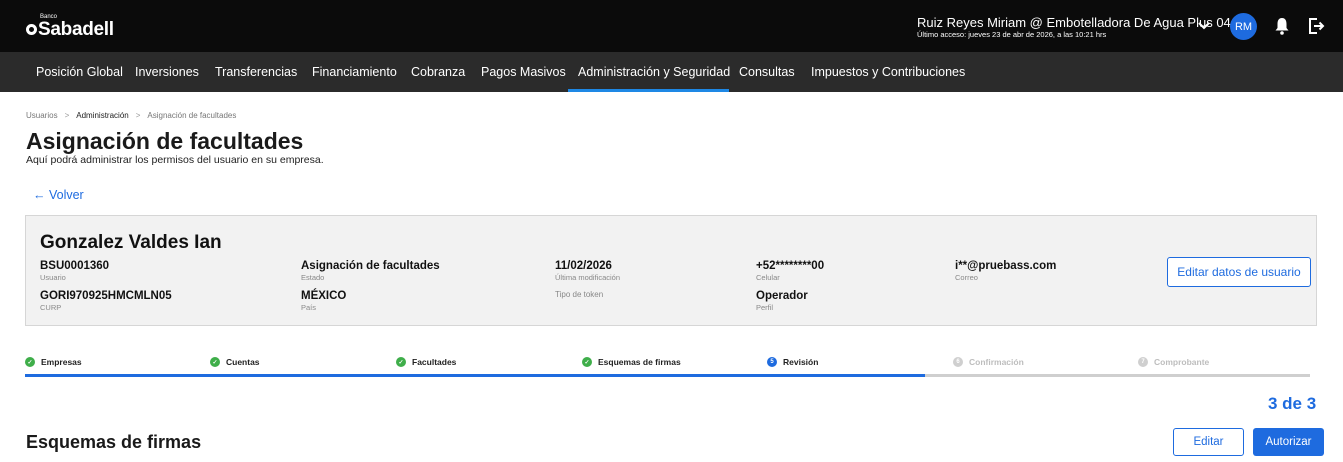  I want to click on page-title: Asignación de facultades, so click(165, 141).